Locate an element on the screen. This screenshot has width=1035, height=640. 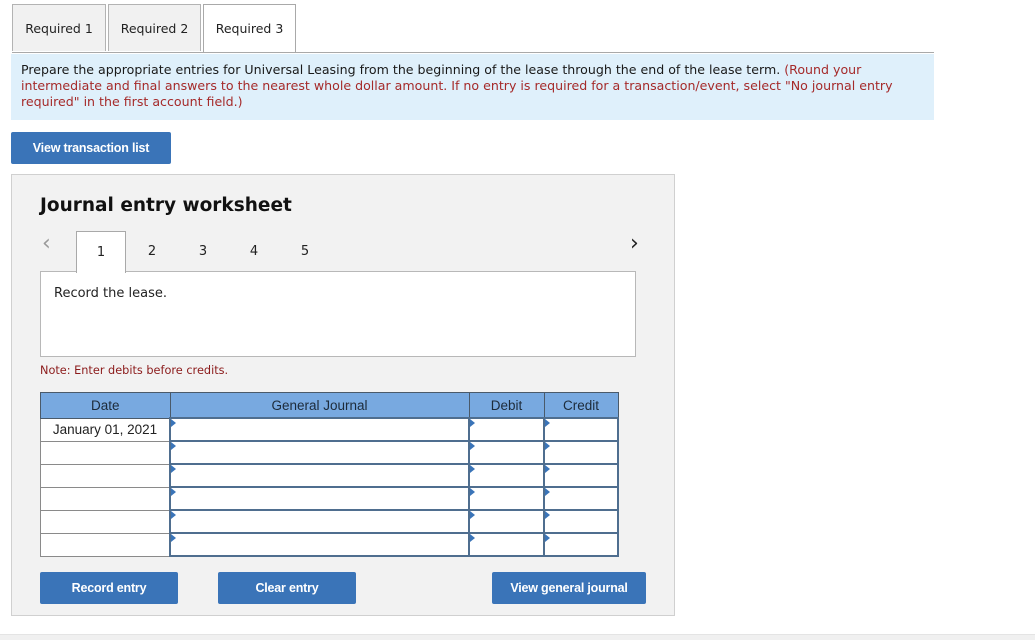
requirement-tabs: Required 1 Required 2 Required 3 is located at coordinates (473, 28).